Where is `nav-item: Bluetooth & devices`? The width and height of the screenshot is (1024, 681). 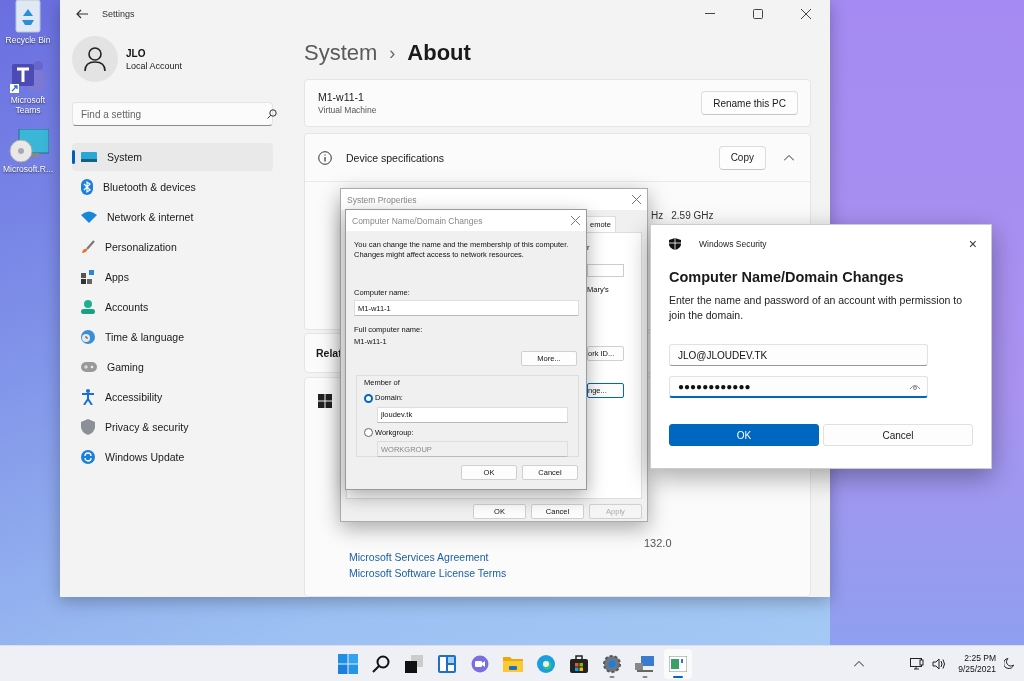
nav-item: Bluetooth & devices is located at coordinates (172, 187).